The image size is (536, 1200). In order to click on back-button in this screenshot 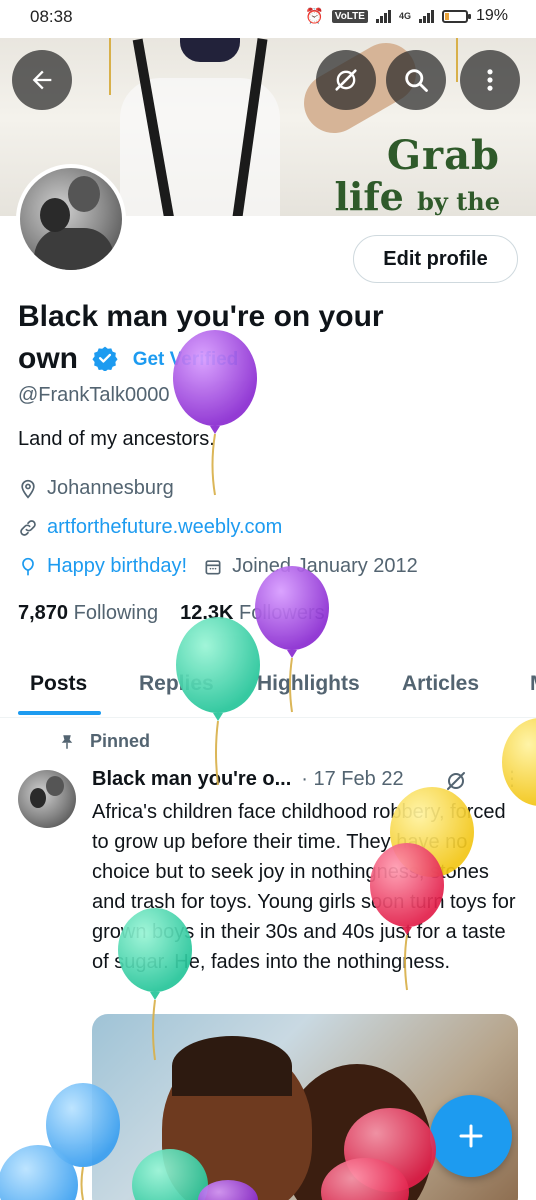, I will do `click(42, 80)`.